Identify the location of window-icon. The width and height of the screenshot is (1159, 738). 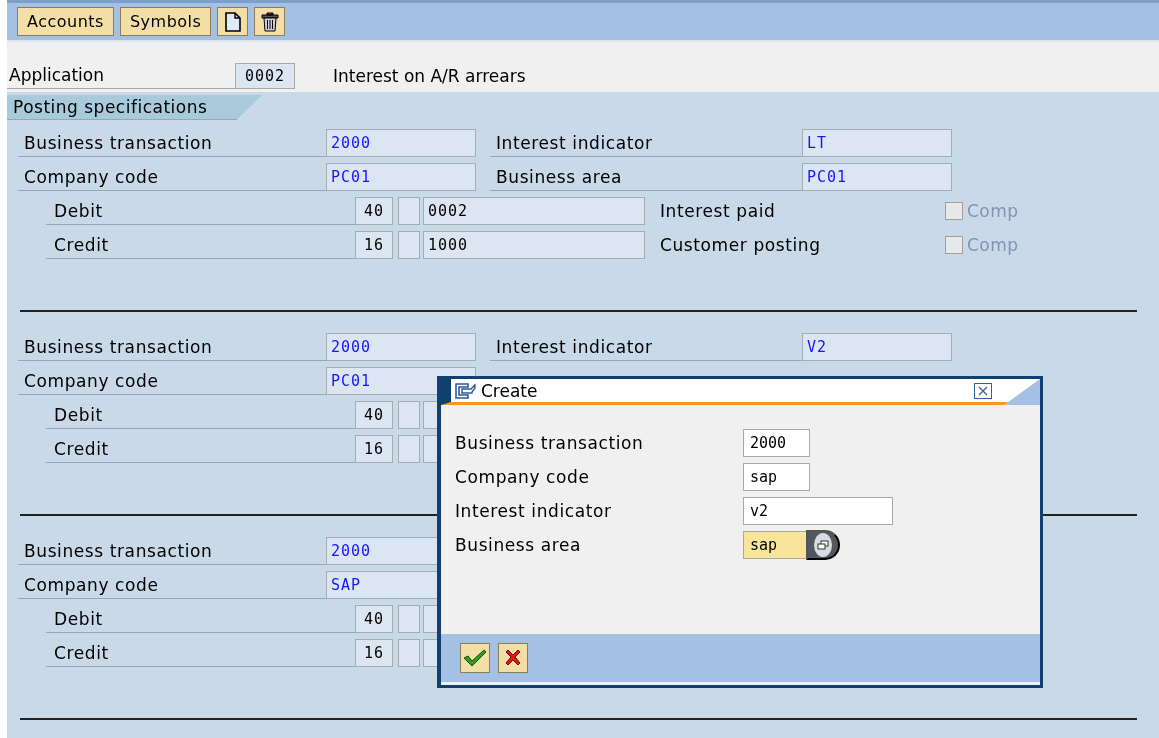
(466, 390).